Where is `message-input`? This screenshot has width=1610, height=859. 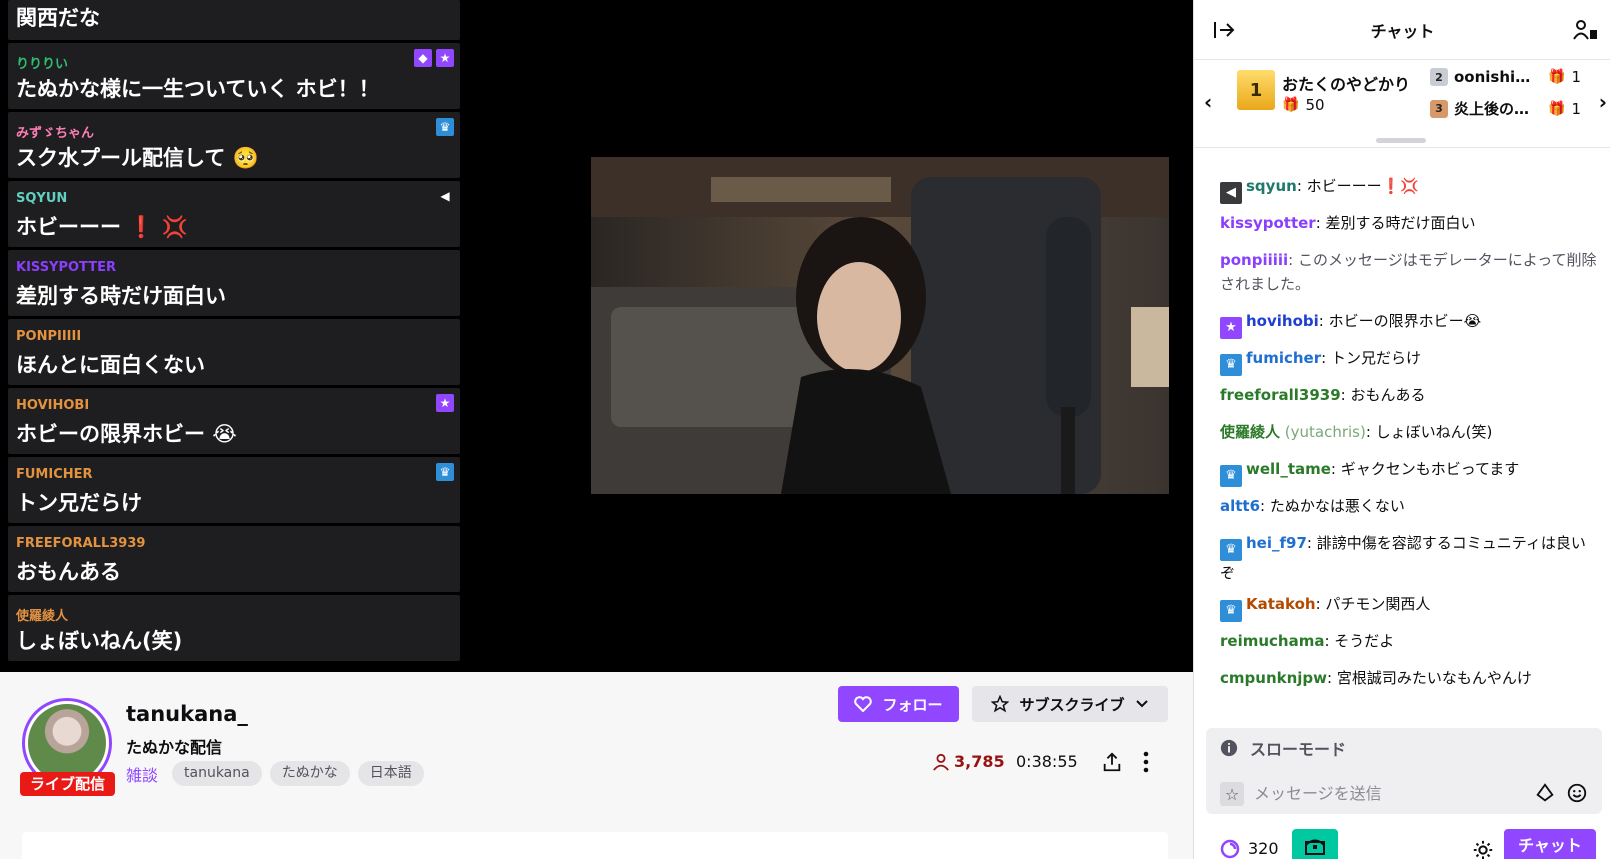
message-input is located at coordinates (1389, 793).